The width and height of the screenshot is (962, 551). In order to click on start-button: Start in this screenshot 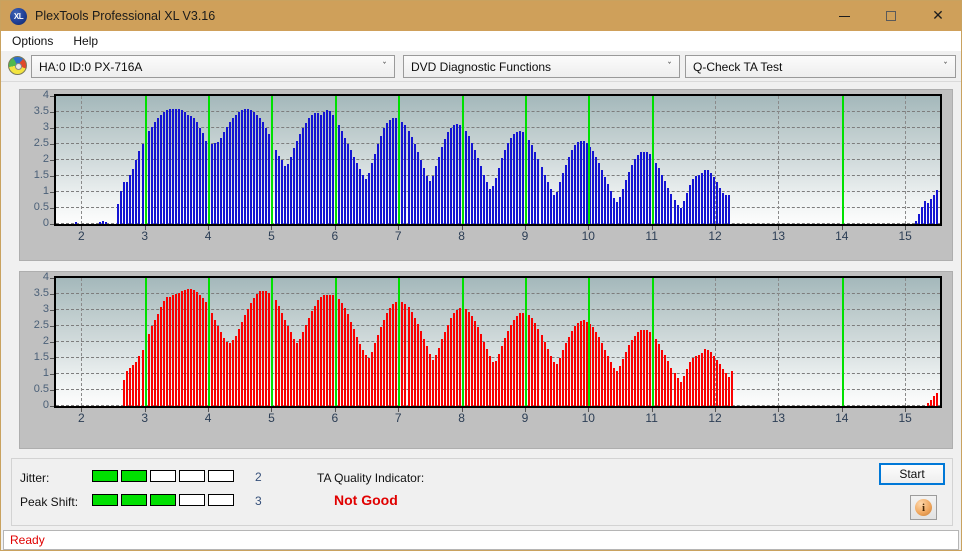, I will do `click(912, 474)`.